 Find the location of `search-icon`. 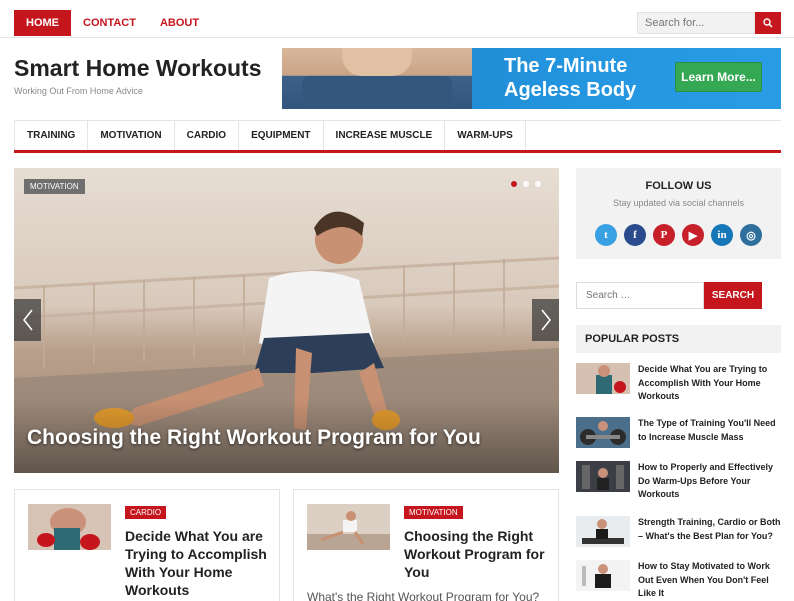

search-icon is located at coordinates (768, 23).